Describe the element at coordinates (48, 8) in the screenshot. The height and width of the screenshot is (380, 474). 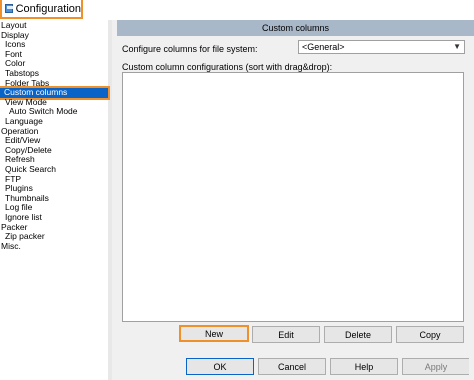
I see `window-title: Configuration` at that location.